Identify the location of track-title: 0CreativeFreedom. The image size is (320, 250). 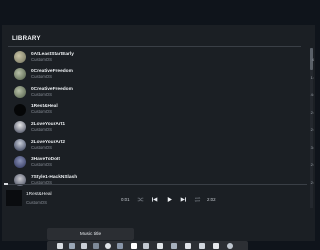
(52, 89).